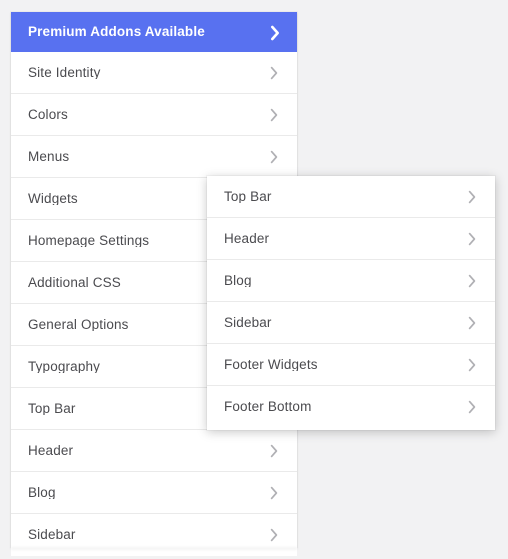 The width and height of the screenshot is (508, 559). Describe the element at coordinates (49, 156) in the screenshot. I see `menu-item-label: Menus` at that location.